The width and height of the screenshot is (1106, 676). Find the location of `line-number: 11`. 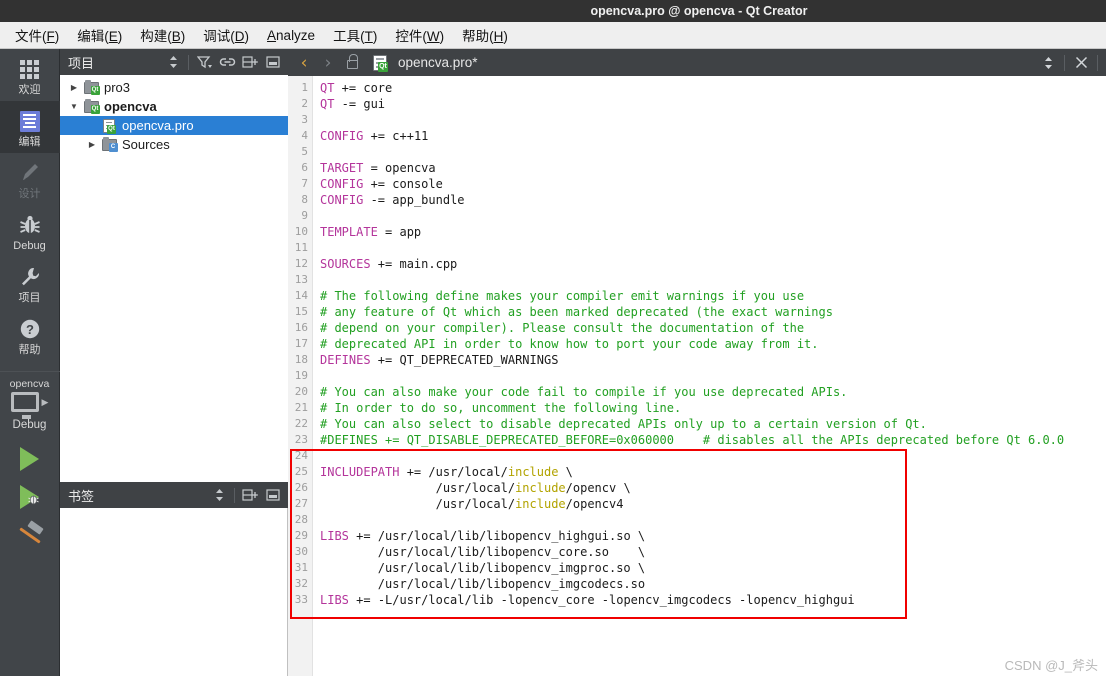

line-number: 11 is located at coordinates (301, 247).